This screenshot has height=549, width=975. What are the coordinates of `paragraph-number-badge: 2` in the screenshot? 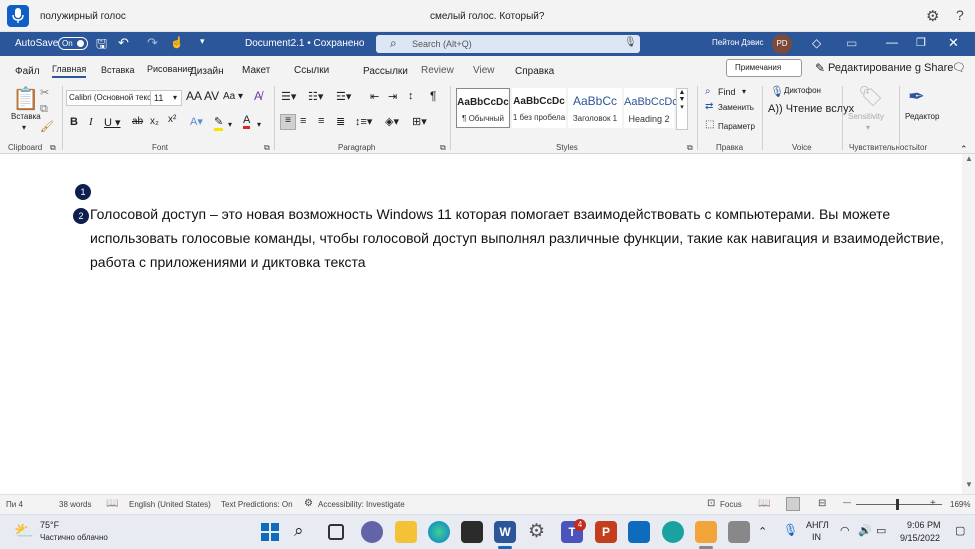 It's located at (81, 216).